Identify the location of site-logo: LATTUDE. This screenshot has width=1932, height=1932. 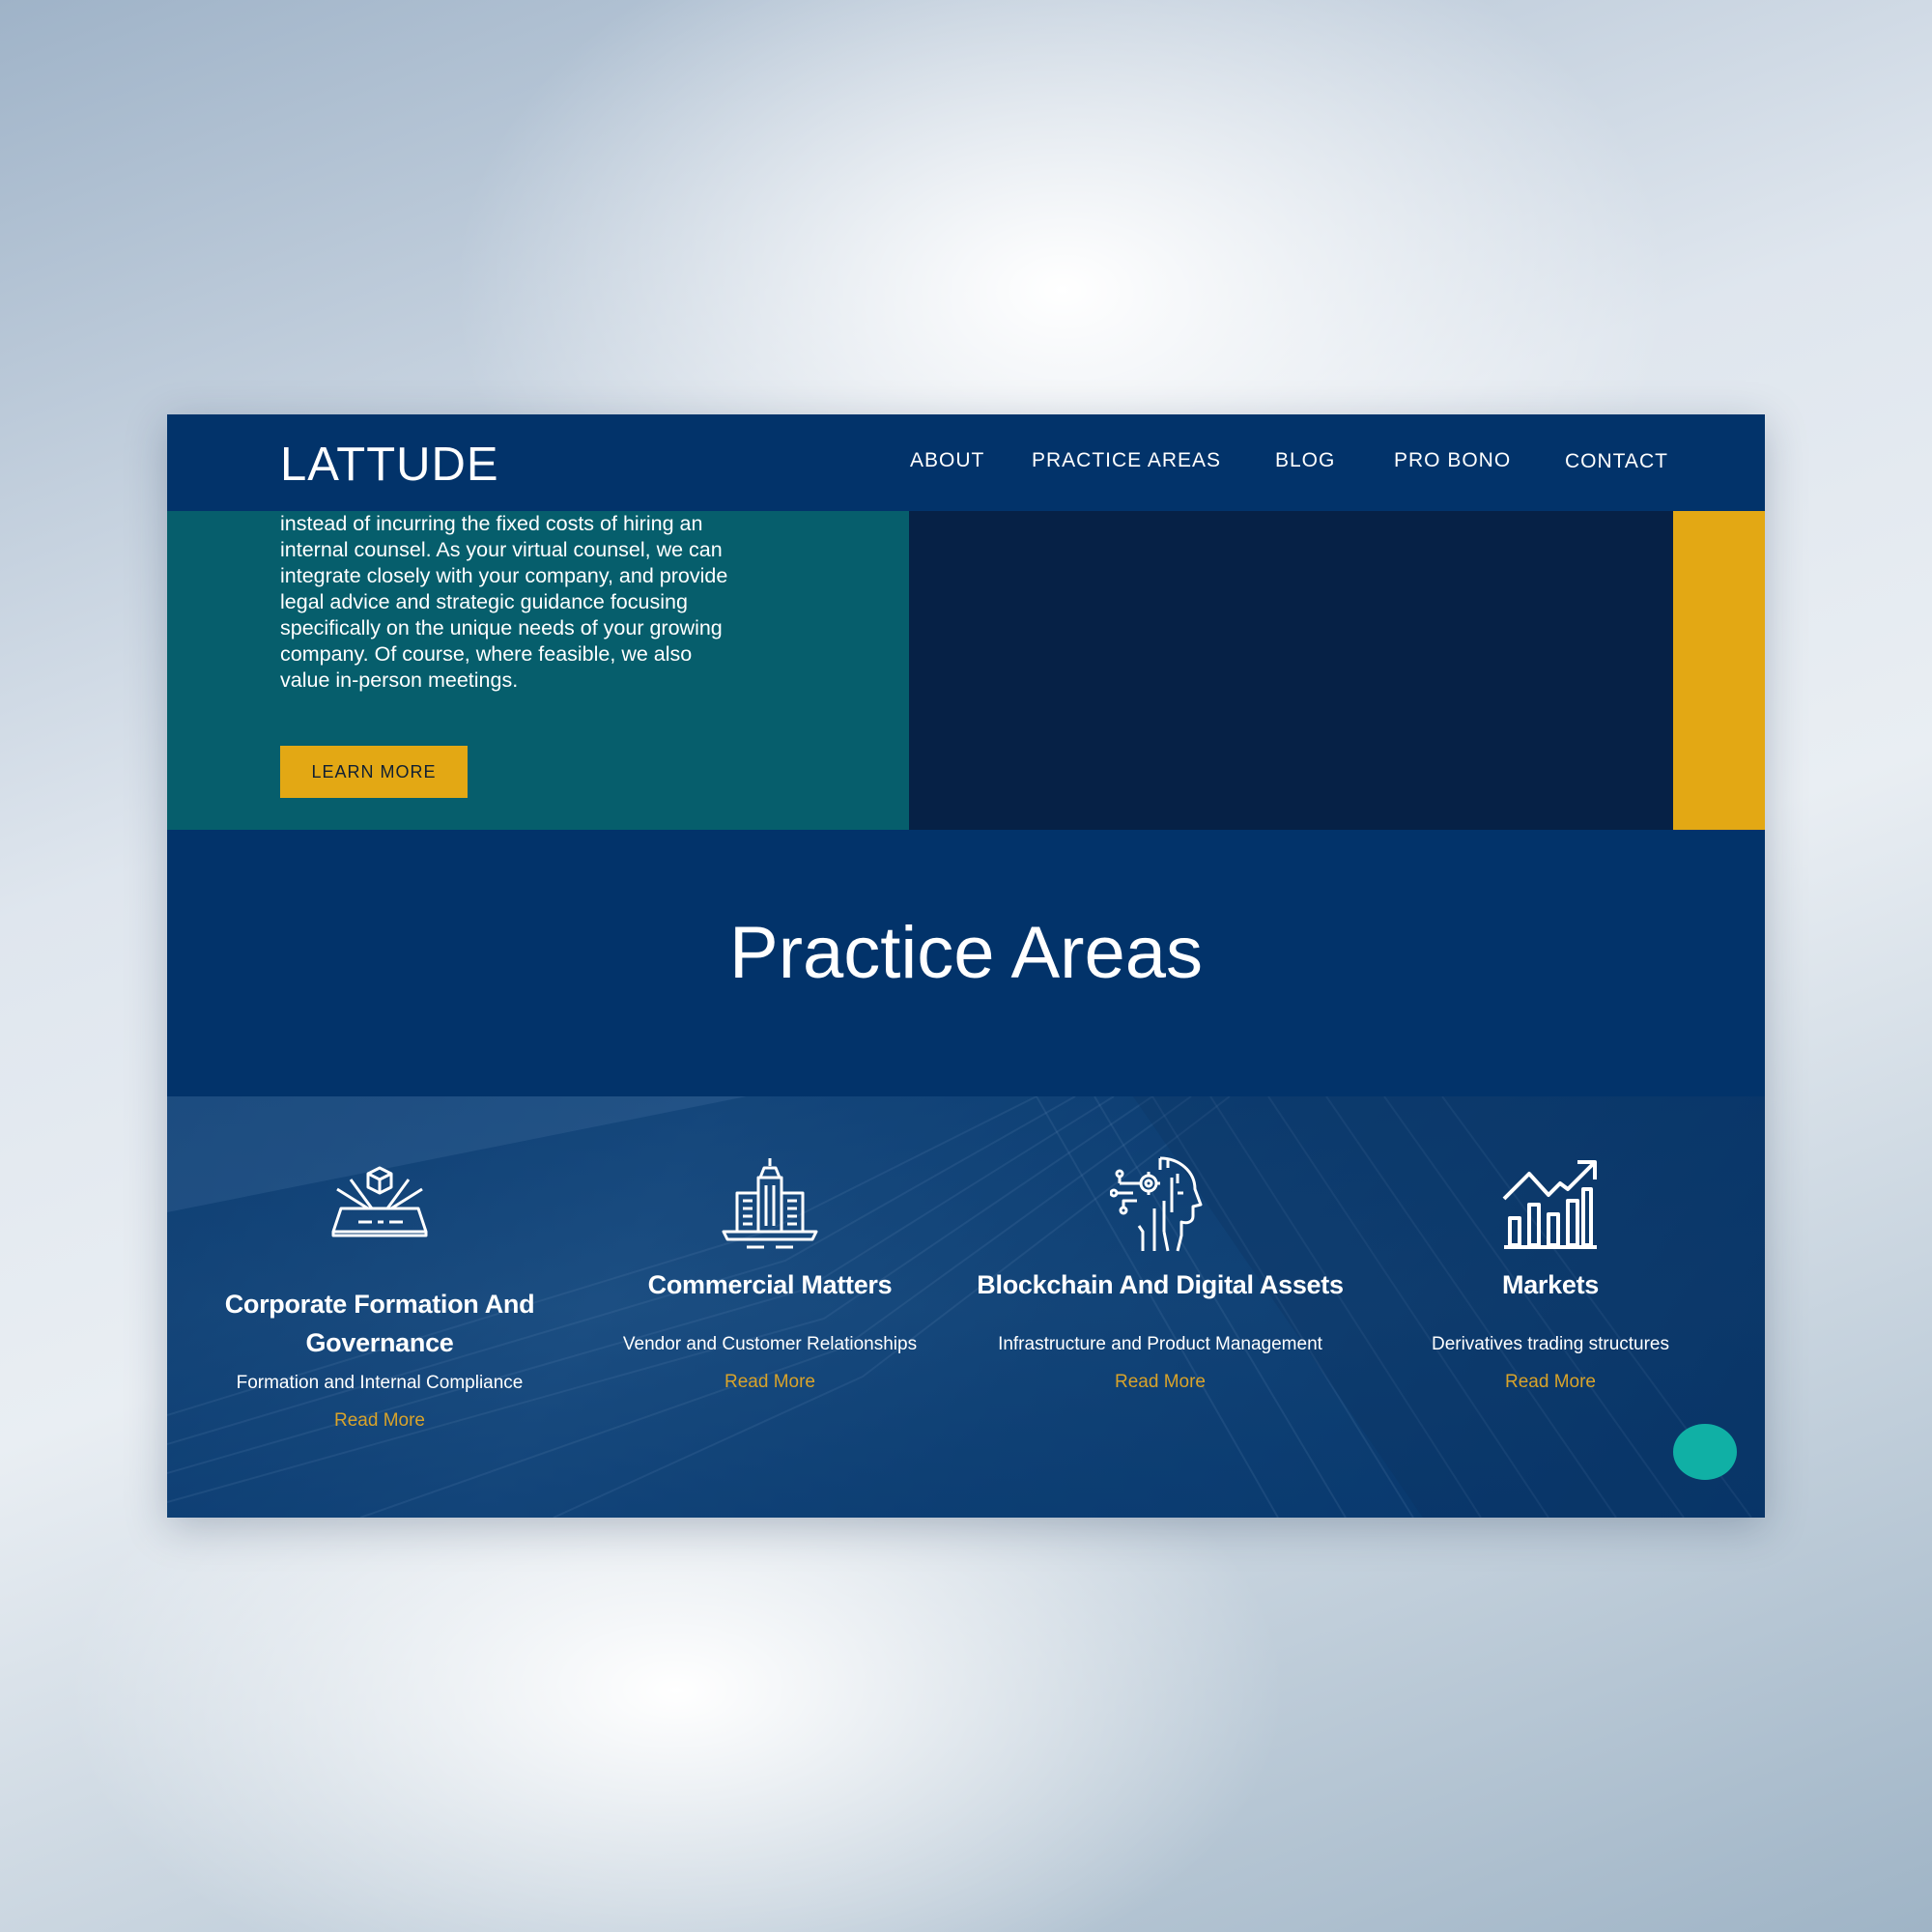
(389, 465).